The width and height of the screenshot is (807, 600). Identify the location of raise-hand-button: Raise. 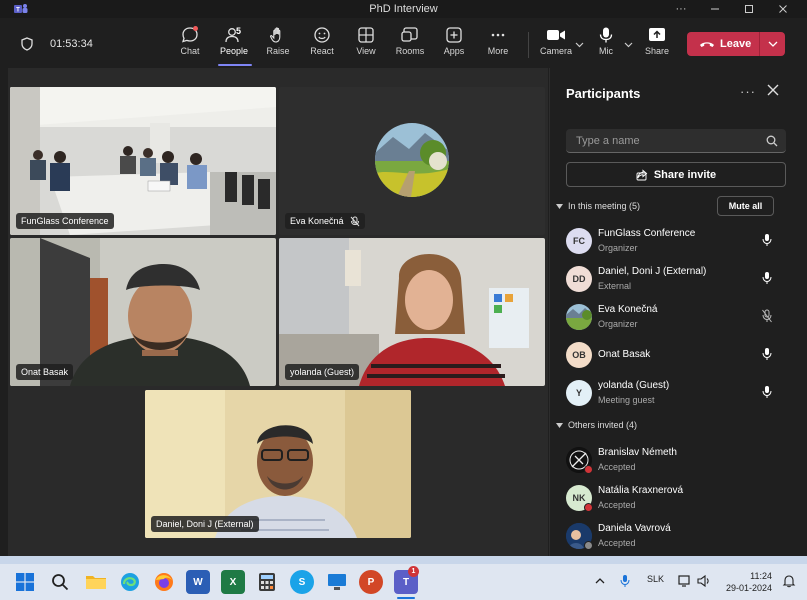
(278, 44).